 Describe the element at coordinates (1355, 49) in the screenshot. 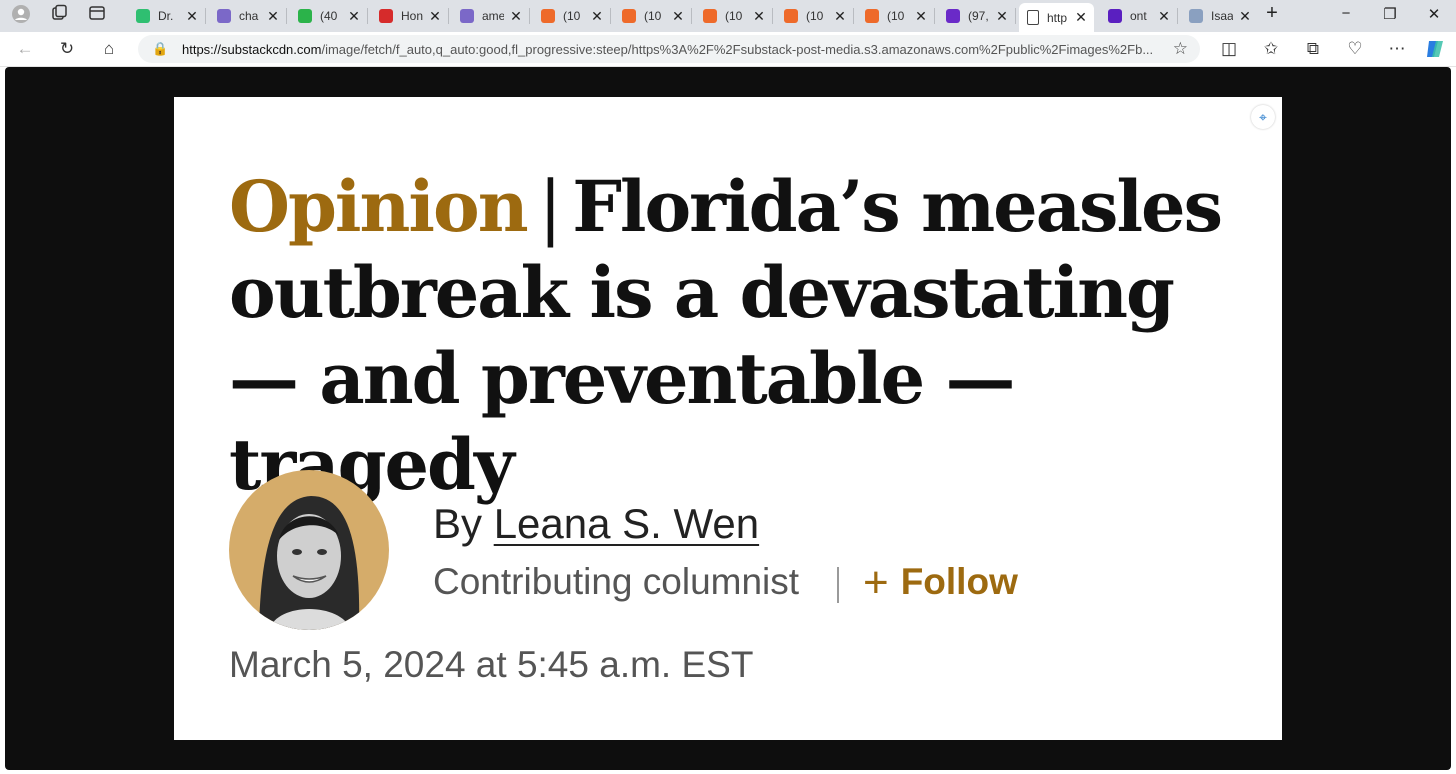

I see `browser-essentials-icon: ♡` at that location.